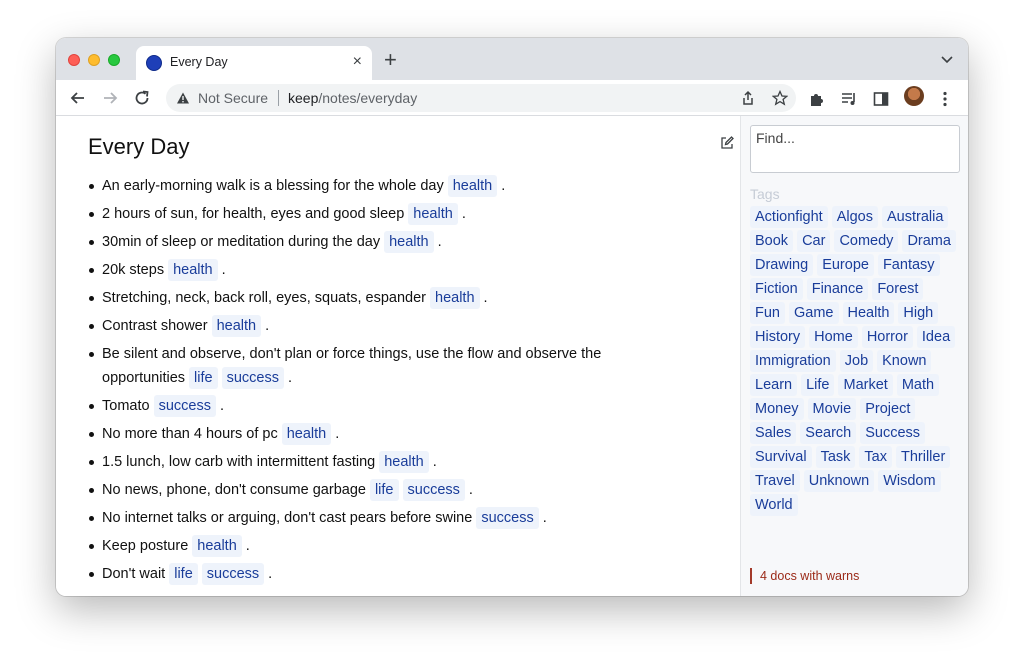 The image size is (1024, 670). Describe the element at coordinates (855, 149) in the screenshot. I see `find-input` at that location.